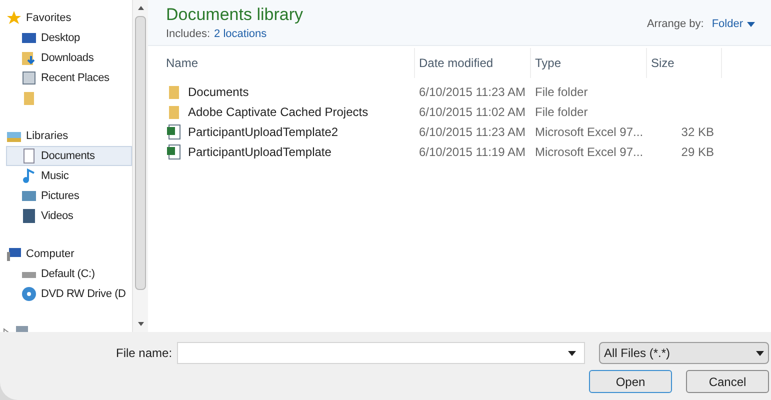  Describe the element at coordinates (29, 156) in the screenshot. I see `document-icon` at that location.